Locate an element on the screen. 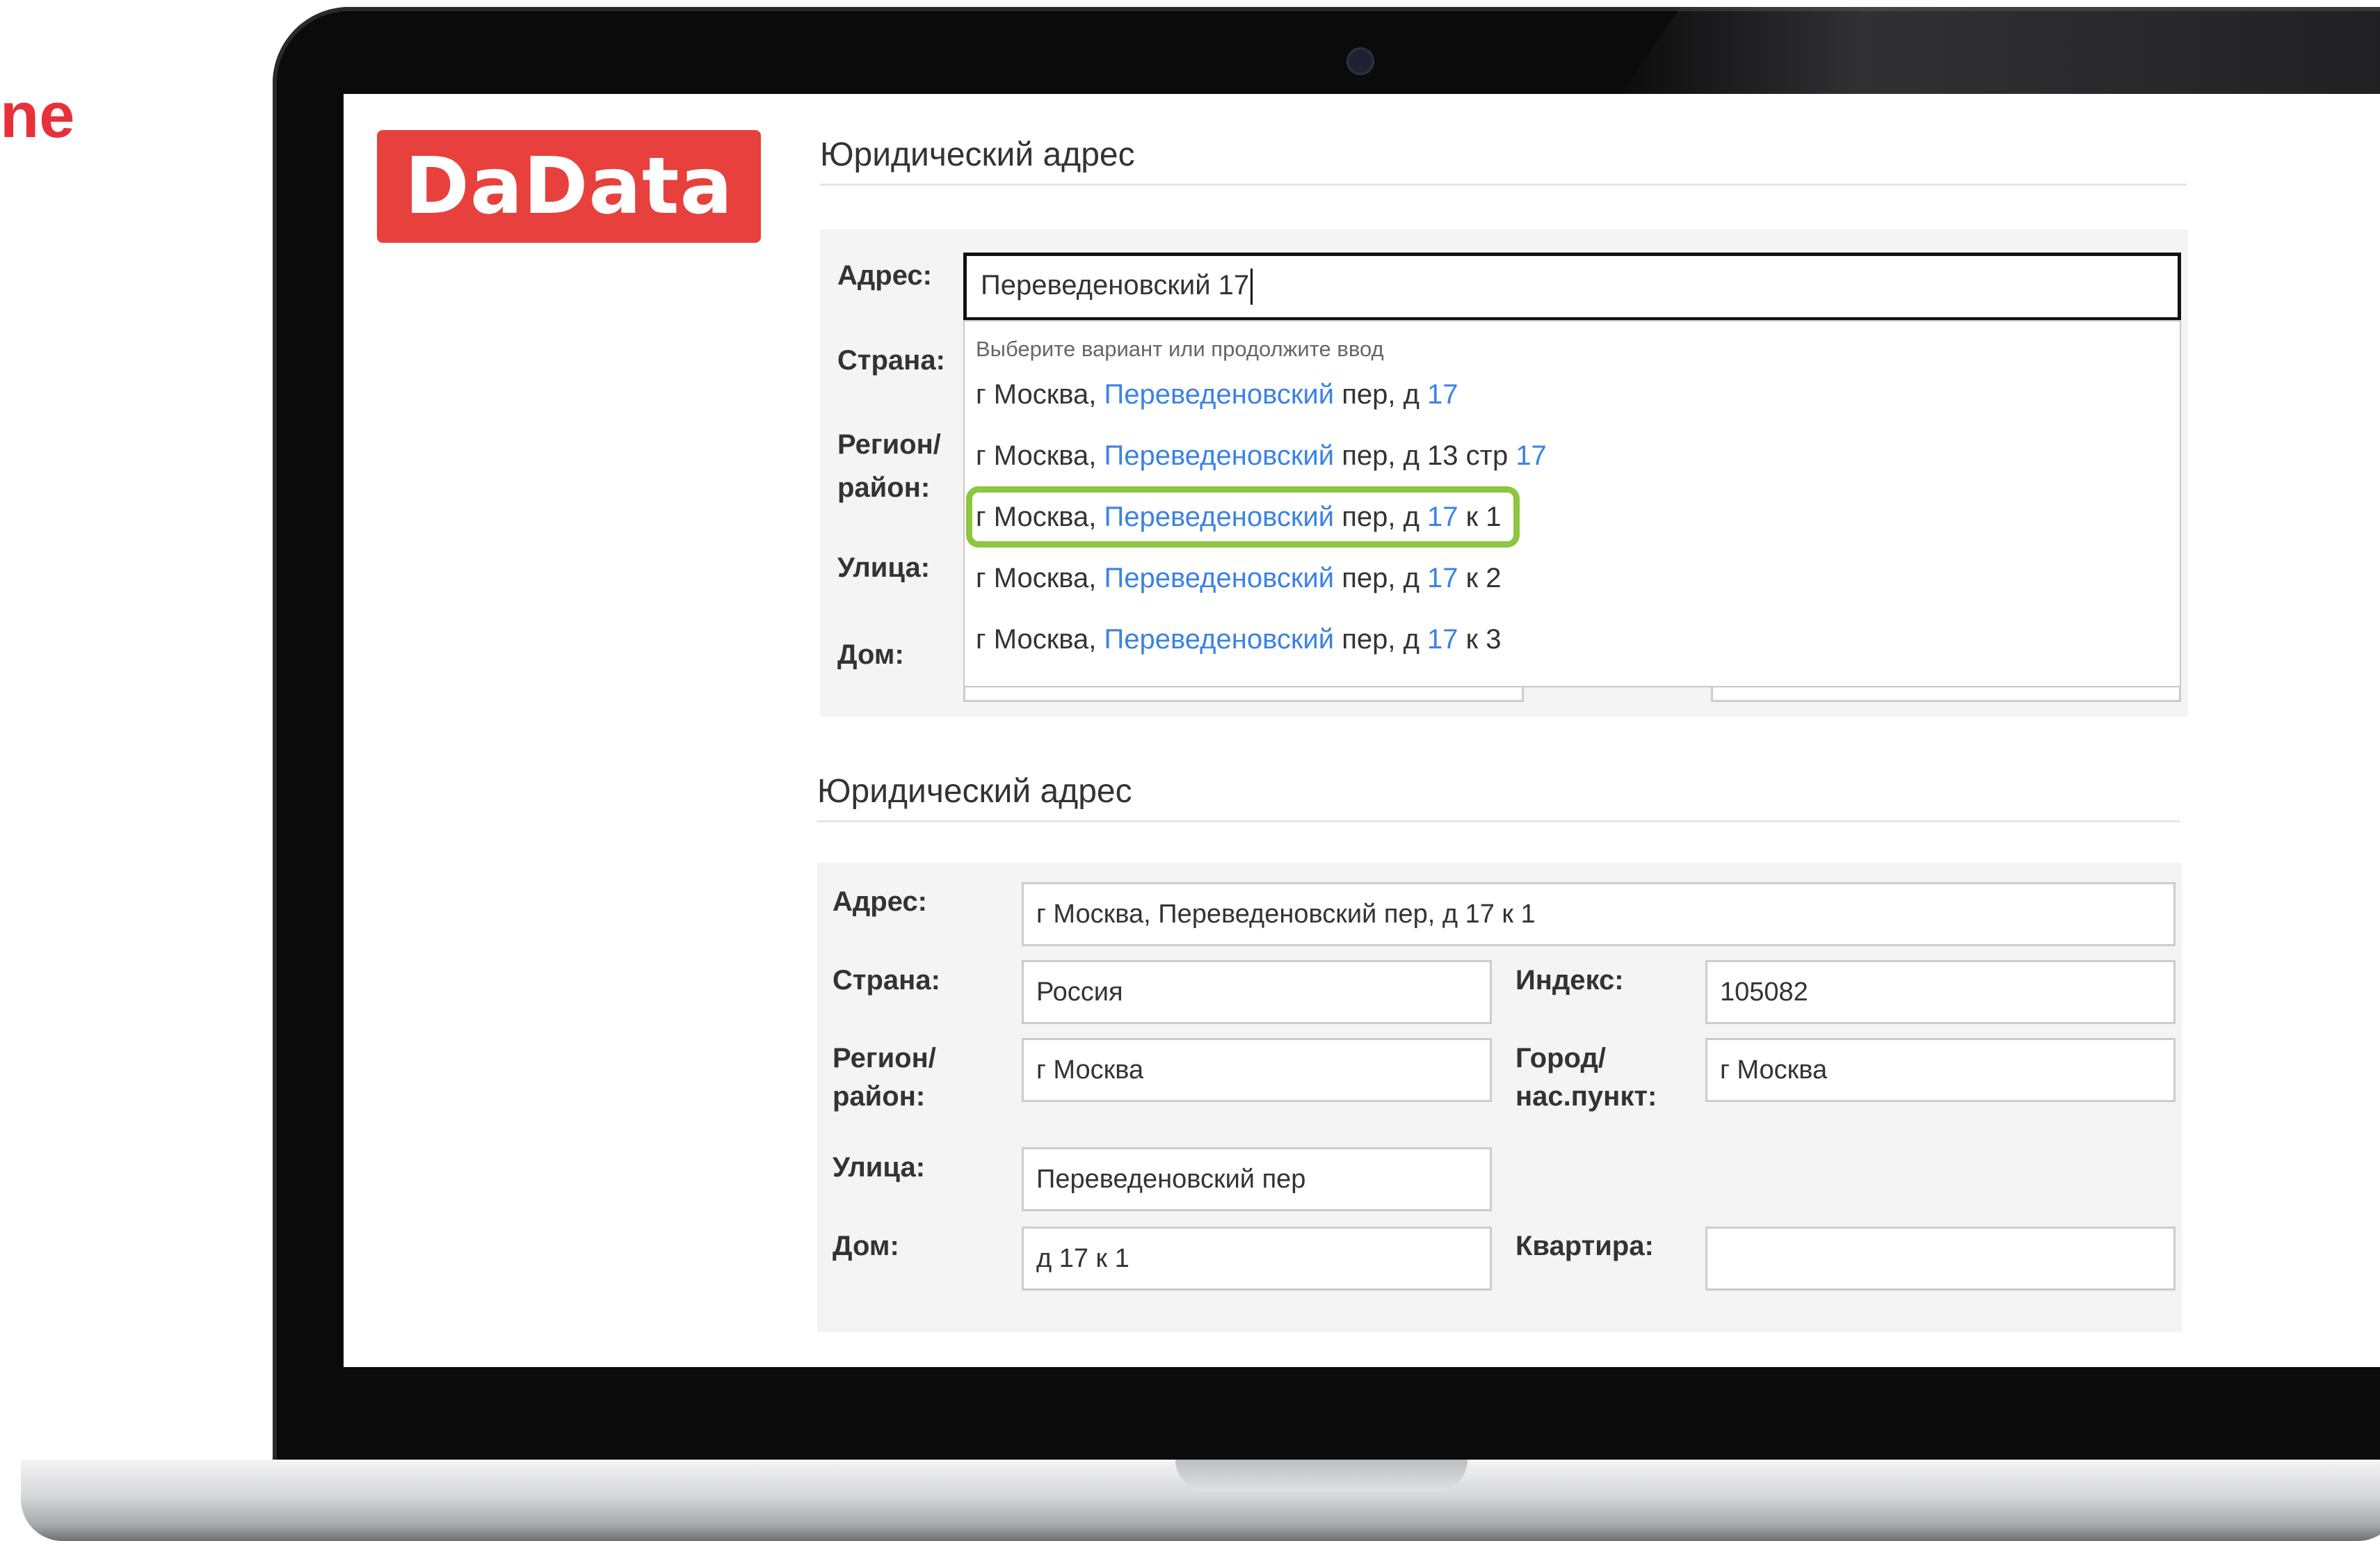 The height and width of the screenshot is (1541, 2380). suggestion-item: г Москва, Переведеновский пер, д 17 is located at coordinates (1217, 394).